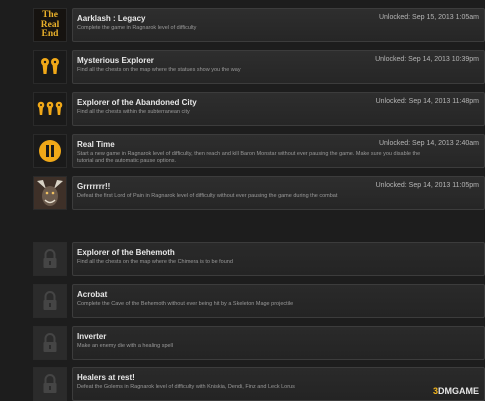 This screenshot has width=485, height=401. I want to click on unlock-date: Unlocked: Sep 14, 2013 2:40am, so click(428, 143).